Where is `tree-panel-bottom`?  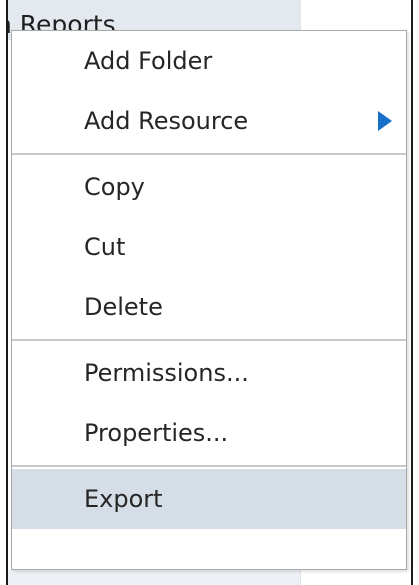 tree-panel-bottom is located at coordinates (154, 577).